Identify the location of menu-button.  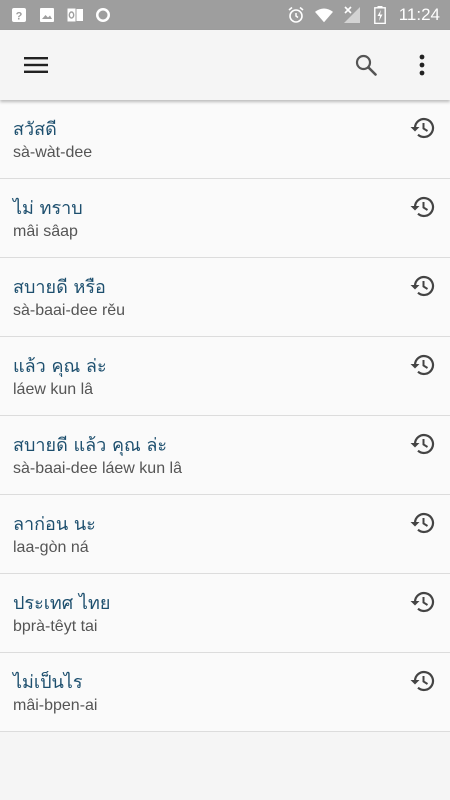
(36, 65).